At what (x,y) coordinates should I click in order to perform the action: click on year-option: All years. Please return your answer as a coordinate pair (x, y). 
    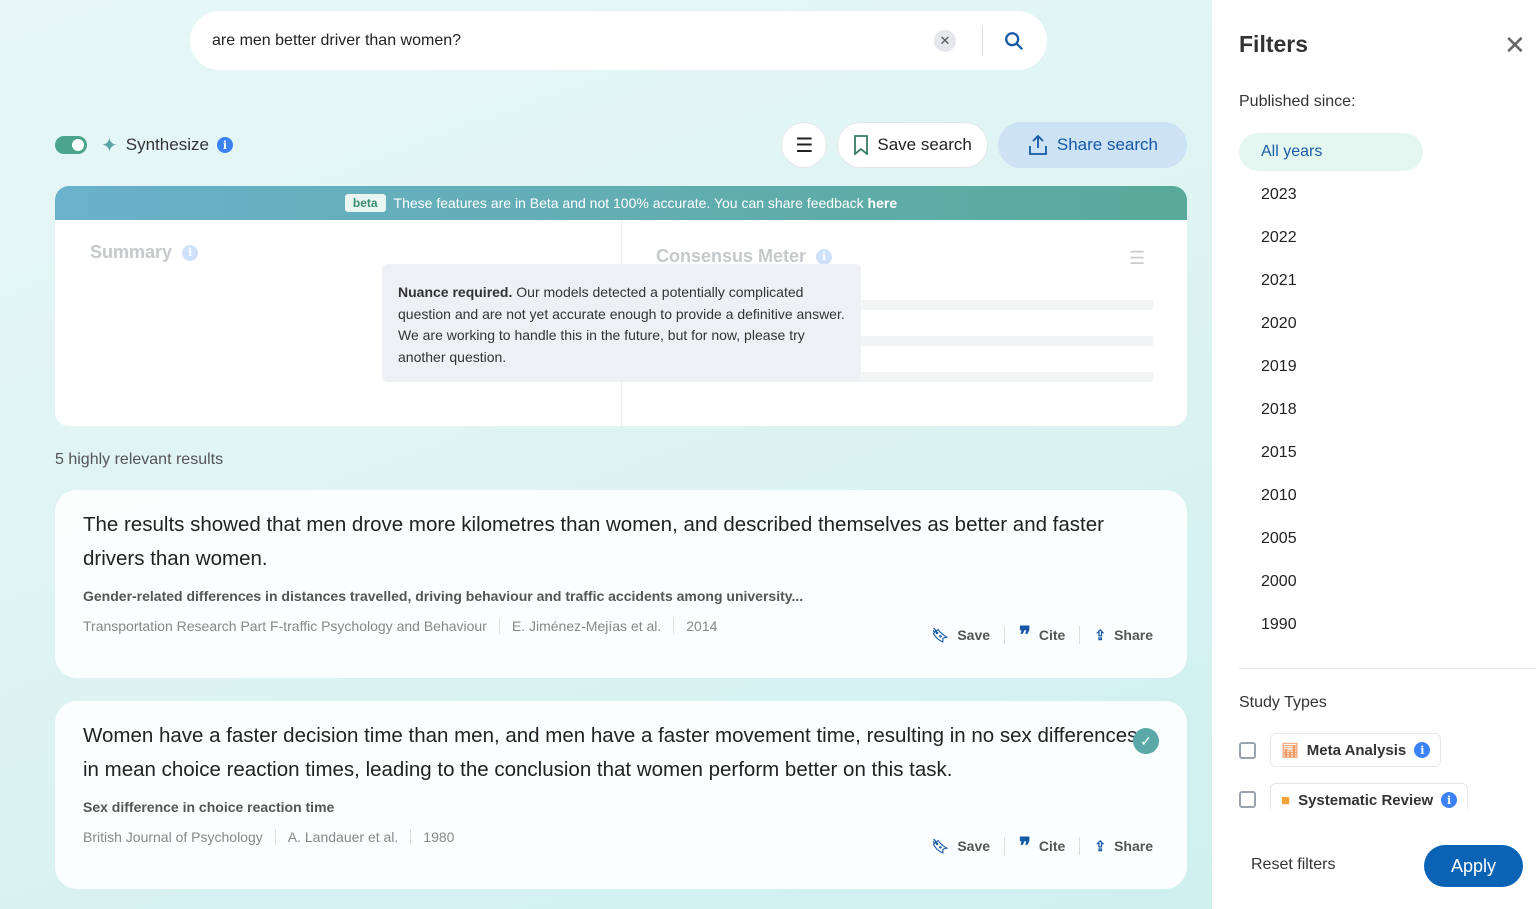
    Looking at the image, I should click on (1331, 152).